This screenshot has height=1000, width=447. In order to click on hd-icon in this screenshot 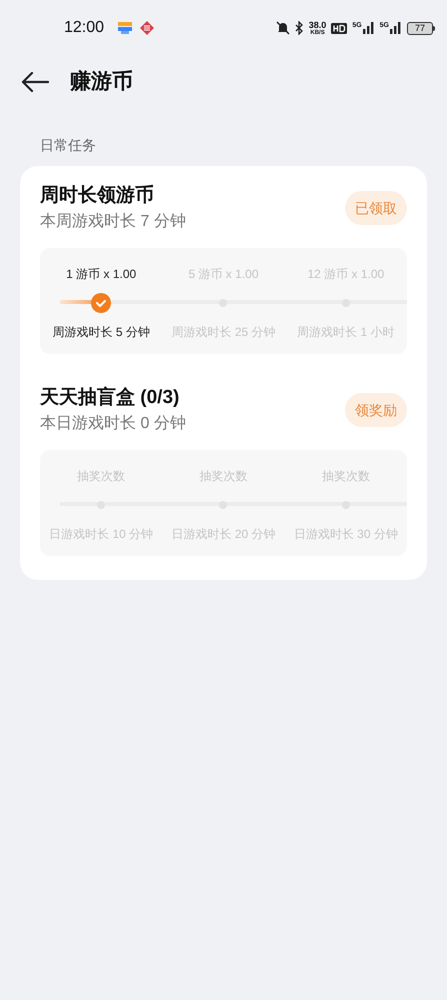, I will do `click(339, 28)`.